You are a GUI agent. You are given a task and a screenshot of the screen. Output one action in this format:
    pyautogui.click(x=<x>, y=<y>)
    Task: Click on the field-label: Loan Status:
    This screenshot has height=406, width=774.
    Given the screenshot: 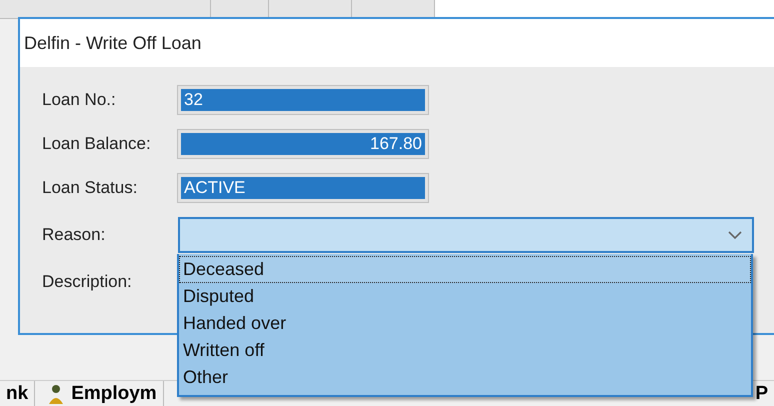 What is the action you would take?
    pyautogui.click(x=90, y=188)
    